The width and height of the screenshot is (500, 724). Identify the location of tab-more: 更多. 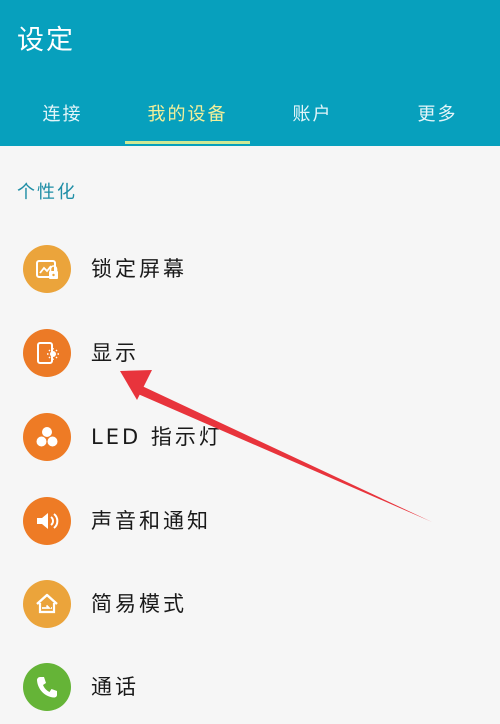
(437, 113).